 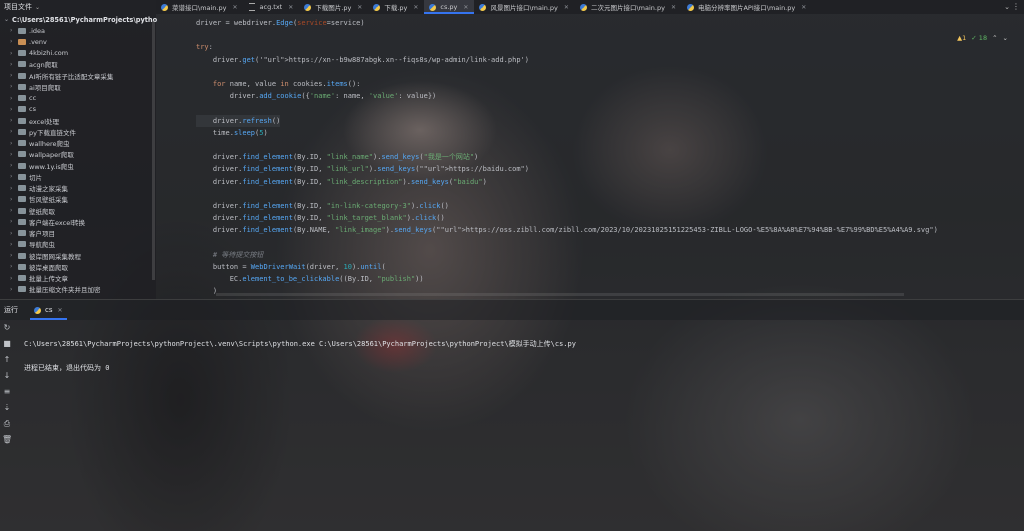 What do you see at coordinates (204, 47) in the screenshot?
I see `code-line: try:` at bounding box center [204, 47].